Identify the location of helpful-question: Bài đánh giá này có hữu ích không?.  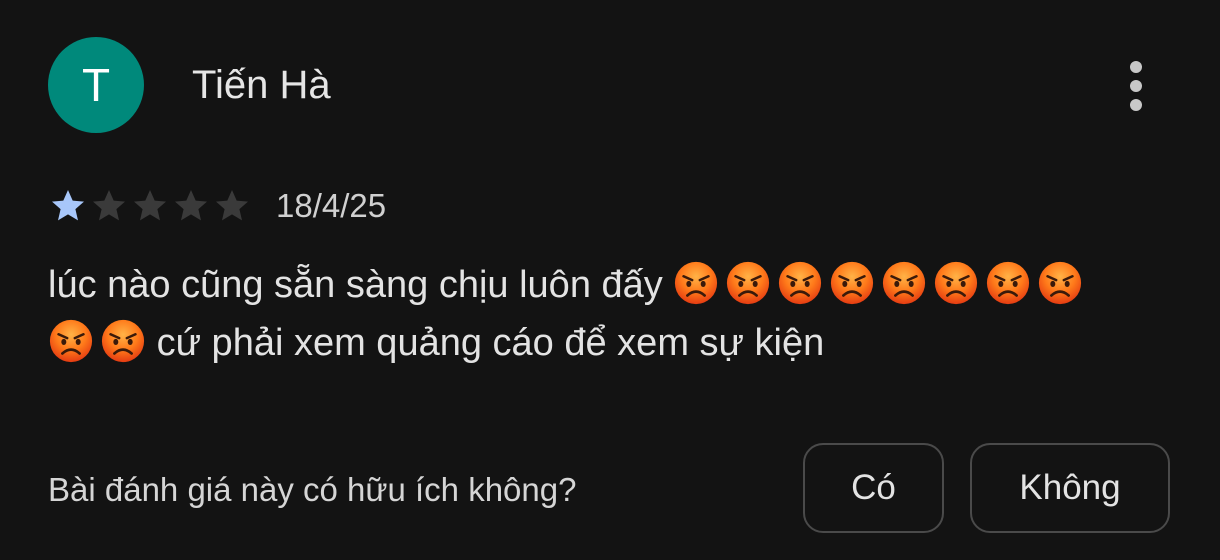
(312, 489).